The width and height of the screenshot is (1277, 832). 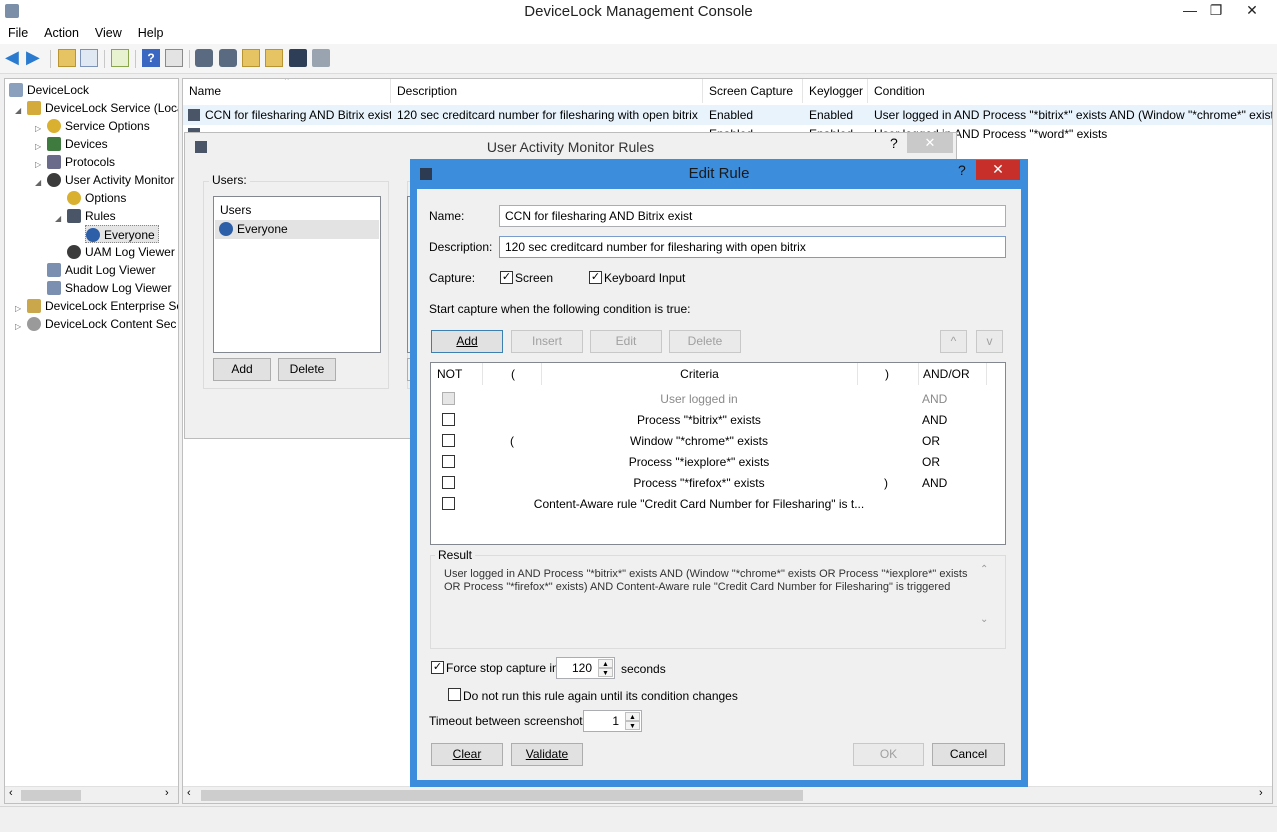 I want to click on screen-checkbox-label: Screen, so click(x=534, y=278).